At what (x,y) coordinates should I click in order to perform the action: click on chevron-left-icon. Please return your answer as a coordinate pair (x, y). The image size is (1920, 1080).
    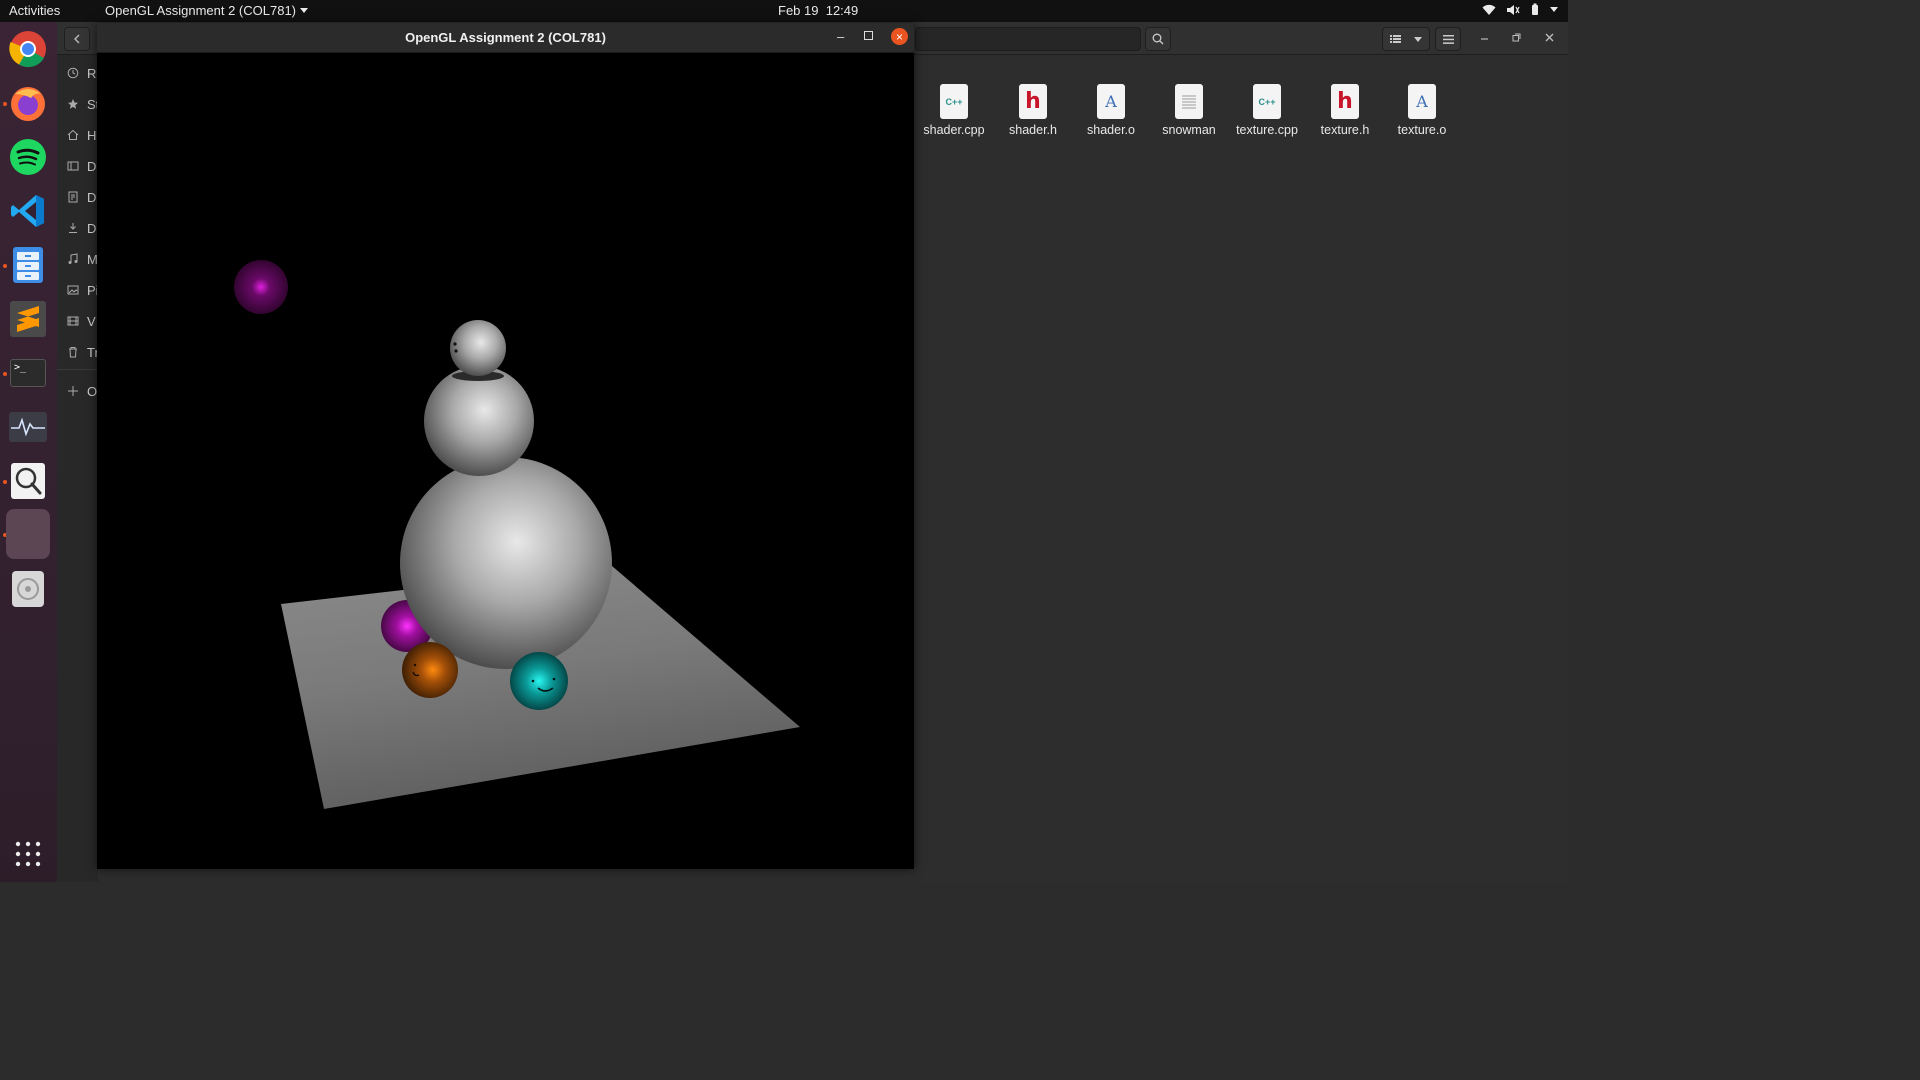
    Looking at the image, I should click on (77, 39).